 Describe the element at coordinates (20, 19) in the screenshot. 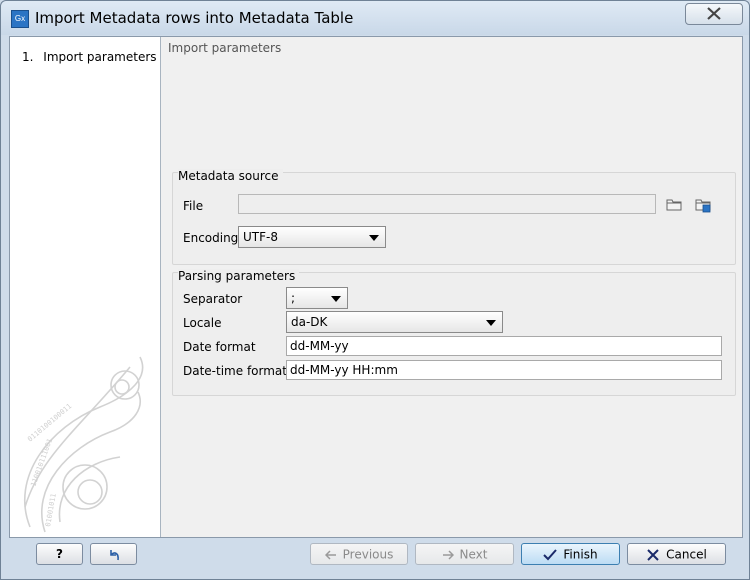

I see `app-icon: Gx` at that location.